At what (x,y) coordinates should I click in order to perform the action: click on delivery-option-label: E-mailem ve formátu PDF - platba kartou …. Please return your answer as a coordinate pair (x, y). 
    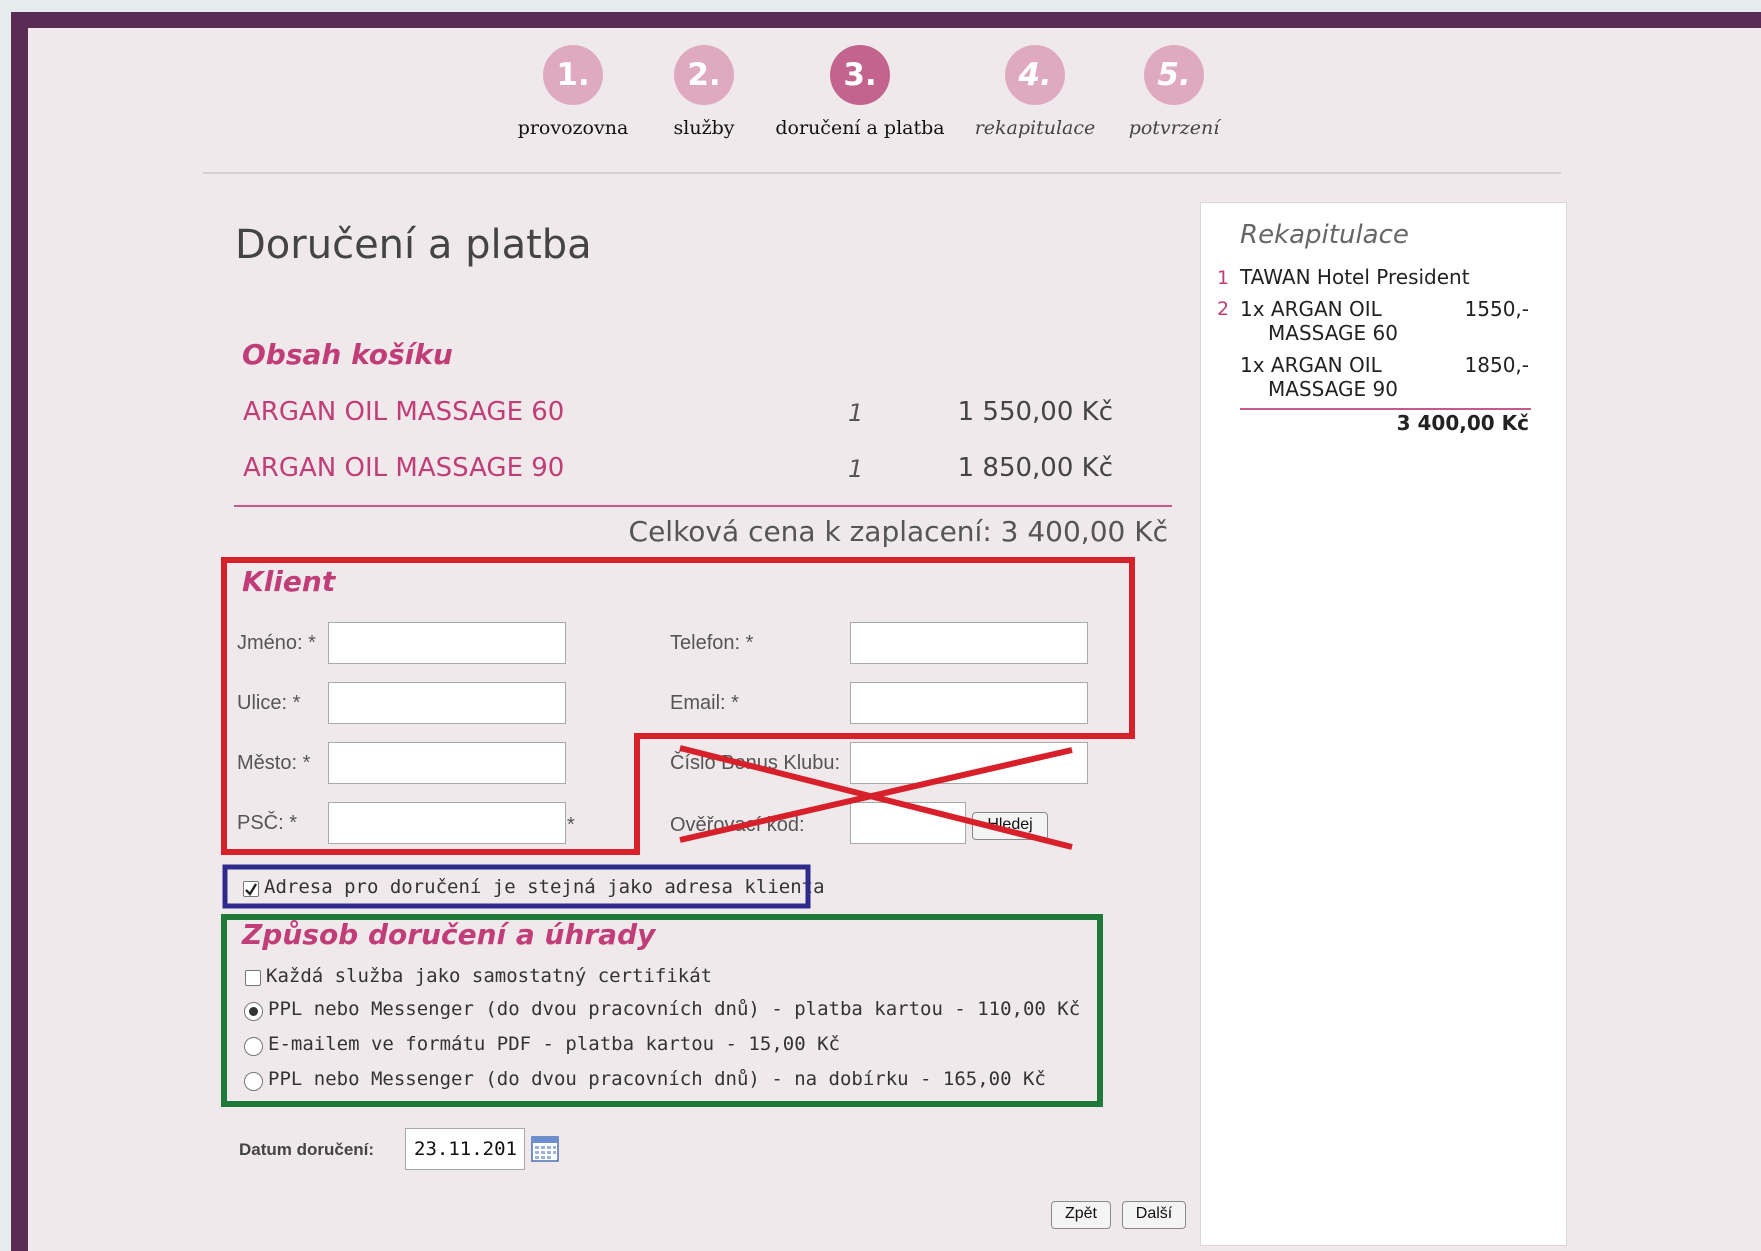
    Looking at the image, I should click on (554, 1044).